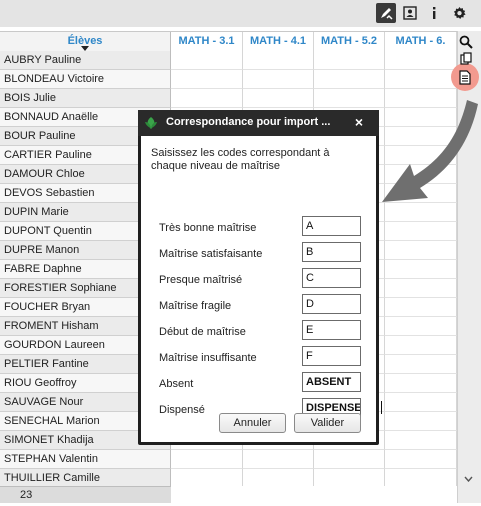 The height and width of the screenshot is (506, 481). I want to click on level-label-insuffisante: Maîtrise insuffisante, so click(208, 358).